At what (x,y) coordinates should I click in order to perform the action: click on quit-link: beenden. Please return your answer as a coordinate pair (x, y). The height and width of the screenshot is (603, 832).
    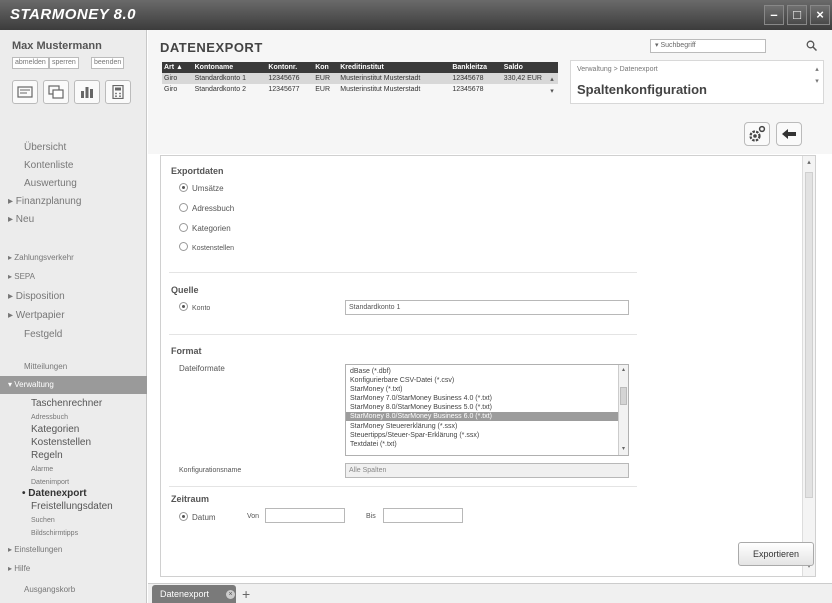
    Looking at the image, I should click on (108, 63).